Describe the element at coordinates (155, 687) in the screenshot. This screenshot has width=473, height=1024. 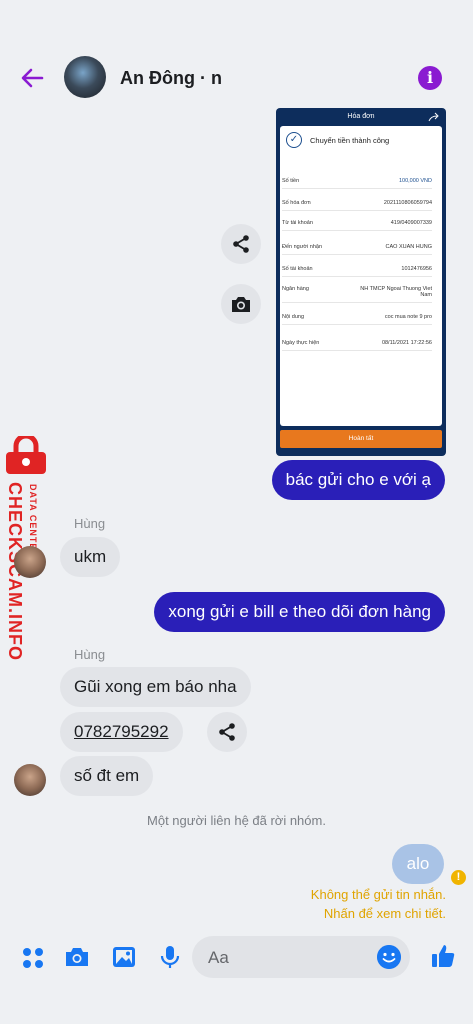
I see `message-incoming: Gũi xong em báo nha` at that location.